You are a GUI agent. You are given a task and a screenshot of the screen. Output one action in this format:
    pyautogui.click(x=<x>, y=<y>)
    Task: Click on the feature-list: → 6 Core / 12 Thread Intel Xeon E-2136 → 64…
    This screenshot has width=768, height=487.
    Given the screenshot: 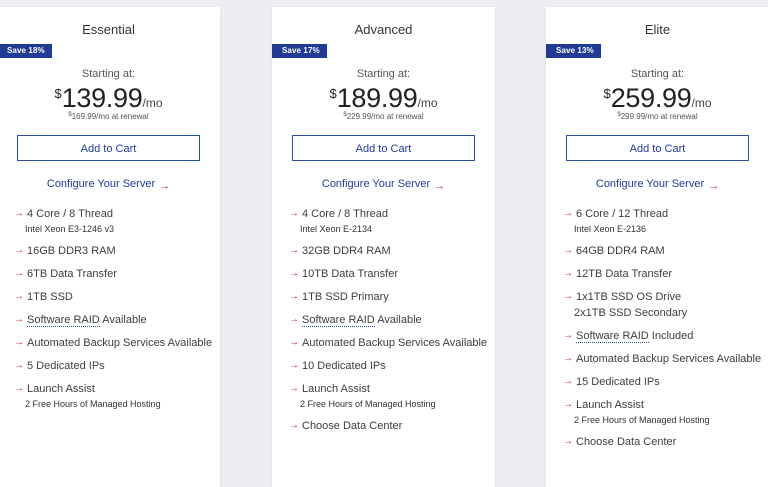 What is the action you would take?
    pyautogui.click(x=663, y=331)
    